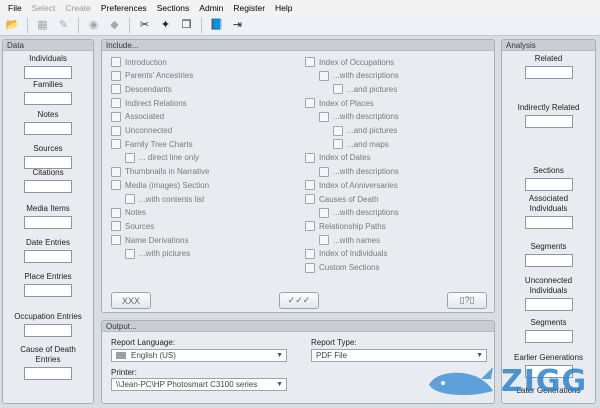 This screenshot has width=600, height=408. Describe the element at coordinates (283, 8) in the screenshot. I see `menu-help: Help` at that location.